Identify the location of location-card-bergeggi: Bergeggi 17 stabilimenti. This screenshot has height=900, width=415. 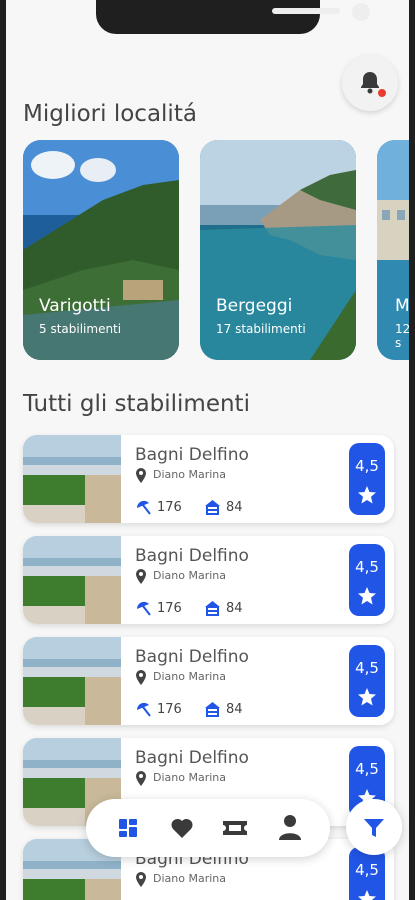
(278, 250).